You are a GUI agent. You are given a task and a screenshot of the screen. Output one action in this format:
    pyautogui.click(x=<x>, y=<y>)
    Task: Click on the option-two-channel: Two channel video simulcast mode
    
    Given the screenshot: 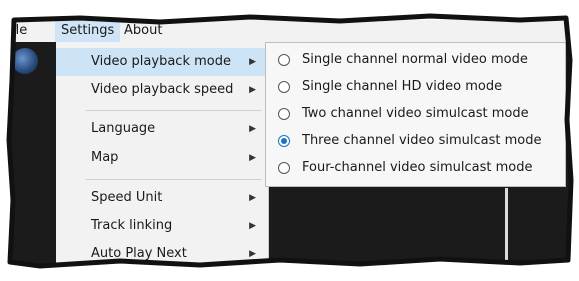 What is the action you would take?
    pyautogui.click(x=415, y=114)
    